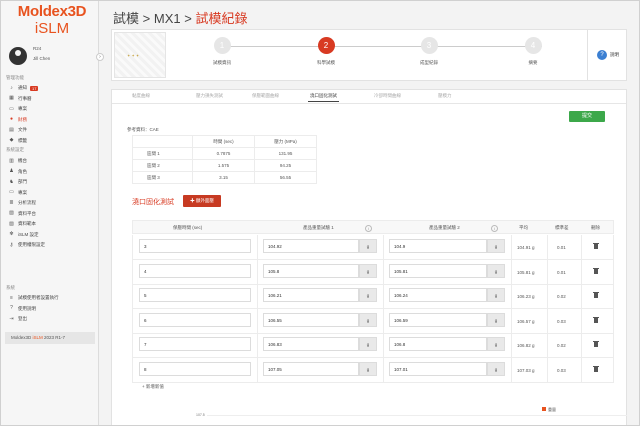 The height and width of the screenshot is (426, 640). What do you see at coordinates (195, 319) in the screenshot?
I see `hold-time-input: 6` at bounding box center [195, 319].